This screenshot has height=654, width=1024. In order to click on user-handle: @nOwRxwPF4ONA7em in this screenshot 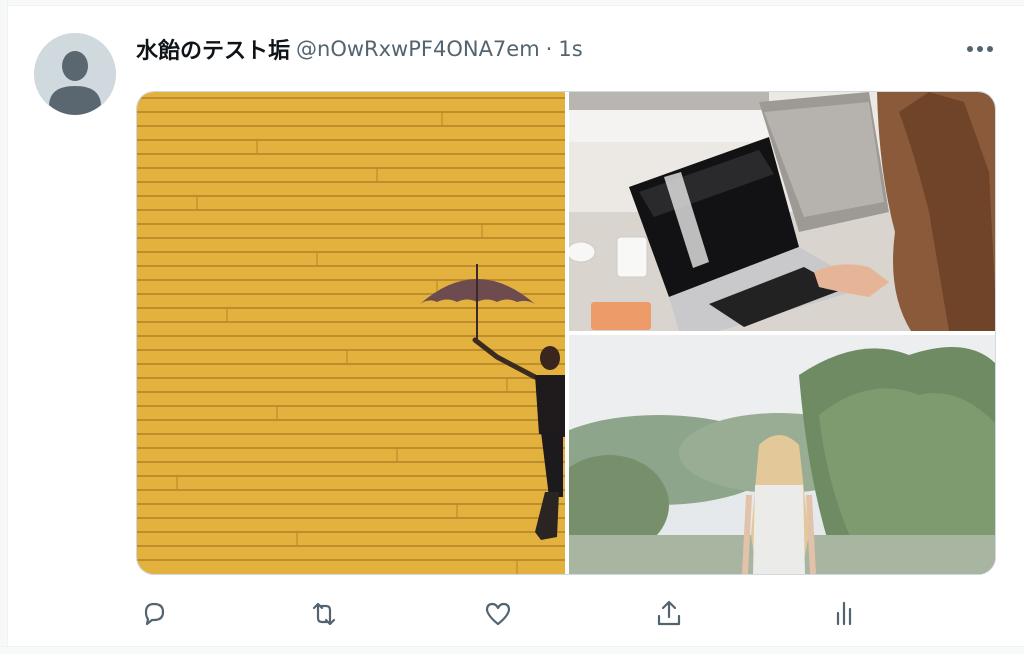, I will do `click(418, 49)`.